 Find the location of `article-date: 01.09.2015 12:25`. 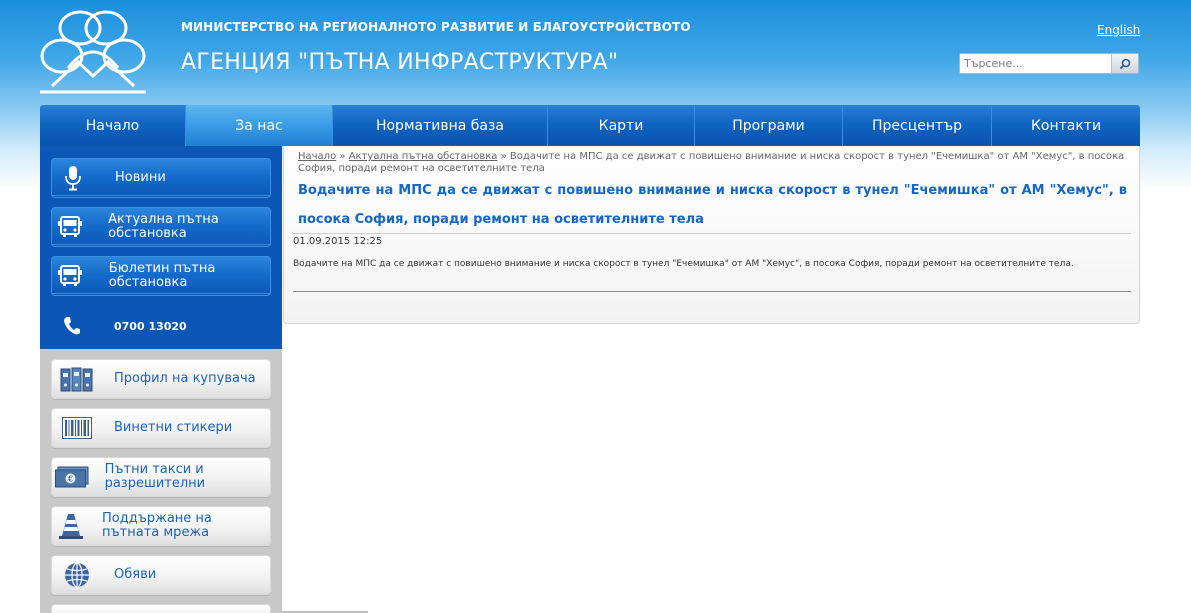

article-date: 01.09.2015 12:25 is located at coordinates (338, 241).